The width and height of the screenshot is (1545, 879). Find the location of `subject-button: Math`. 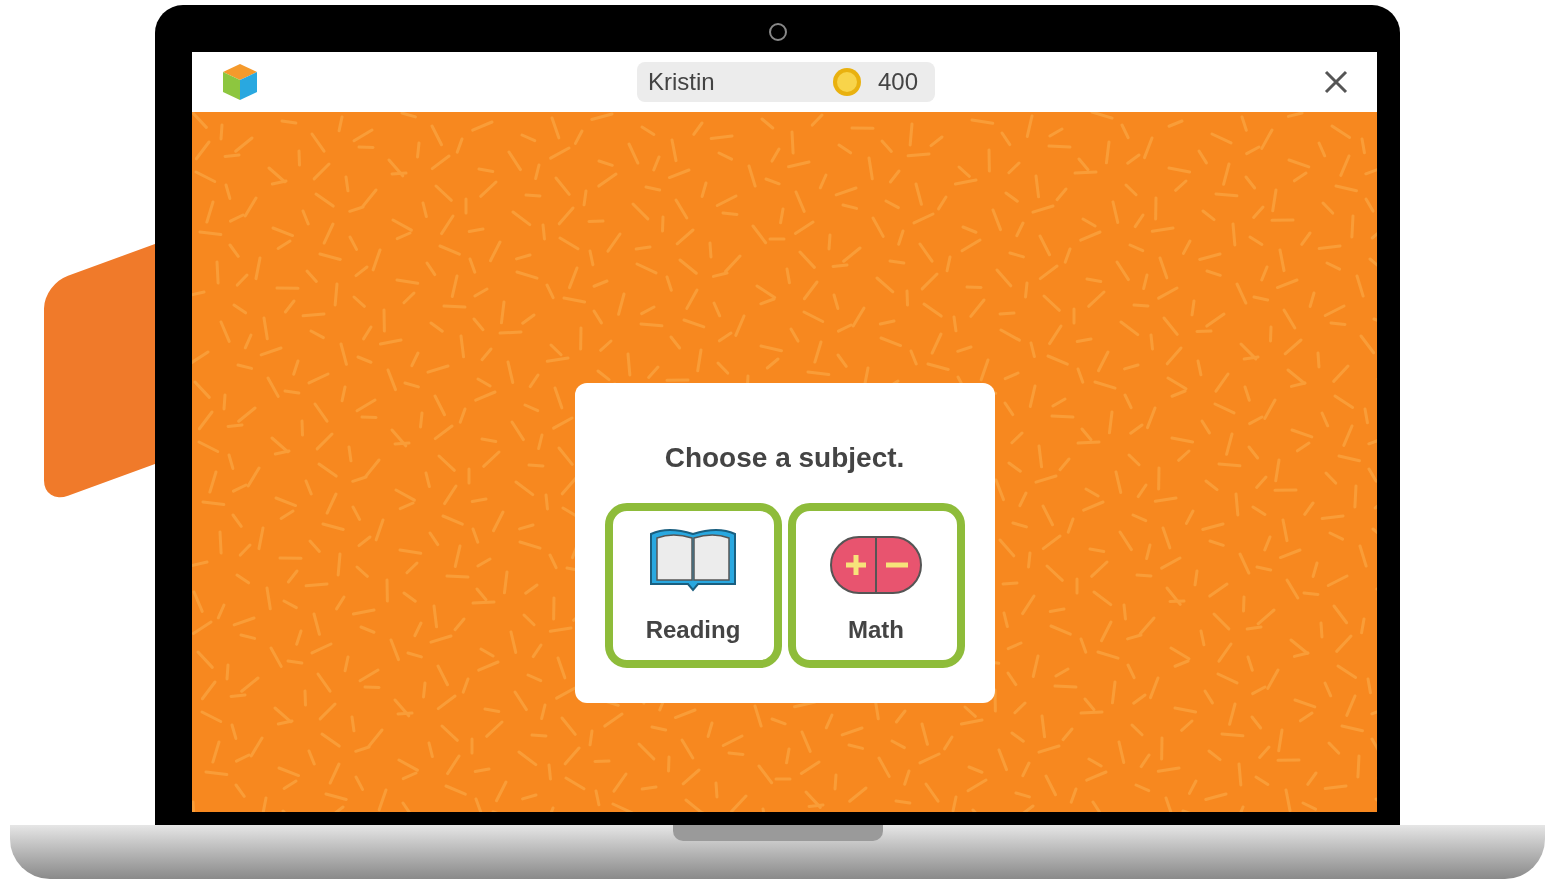

subject-button: Math is located at coordinates (876, 585).